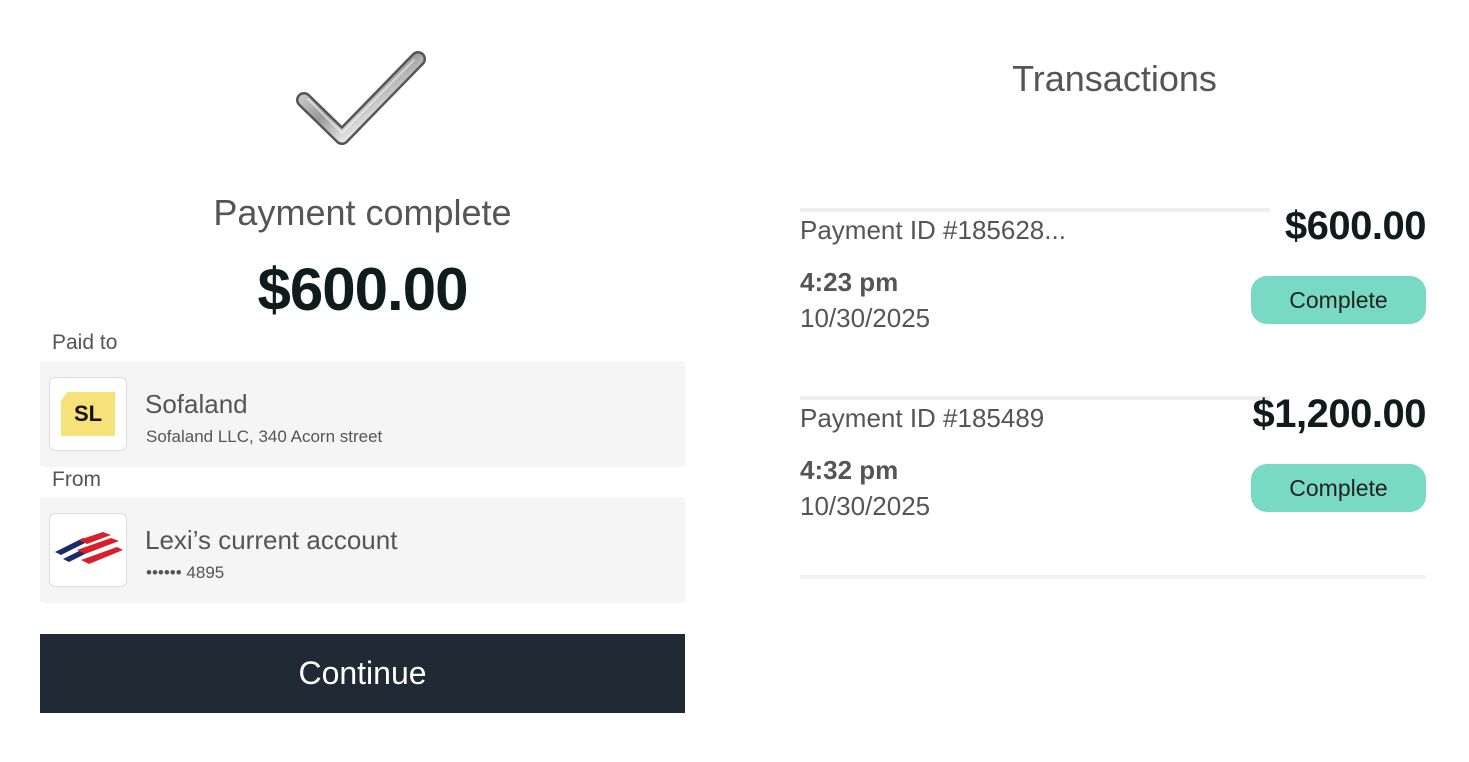 Image resolution: width=1469 pixels, height=762 pixels. I want to click on sofaland-logo-badge: SL, so click(88, 414).